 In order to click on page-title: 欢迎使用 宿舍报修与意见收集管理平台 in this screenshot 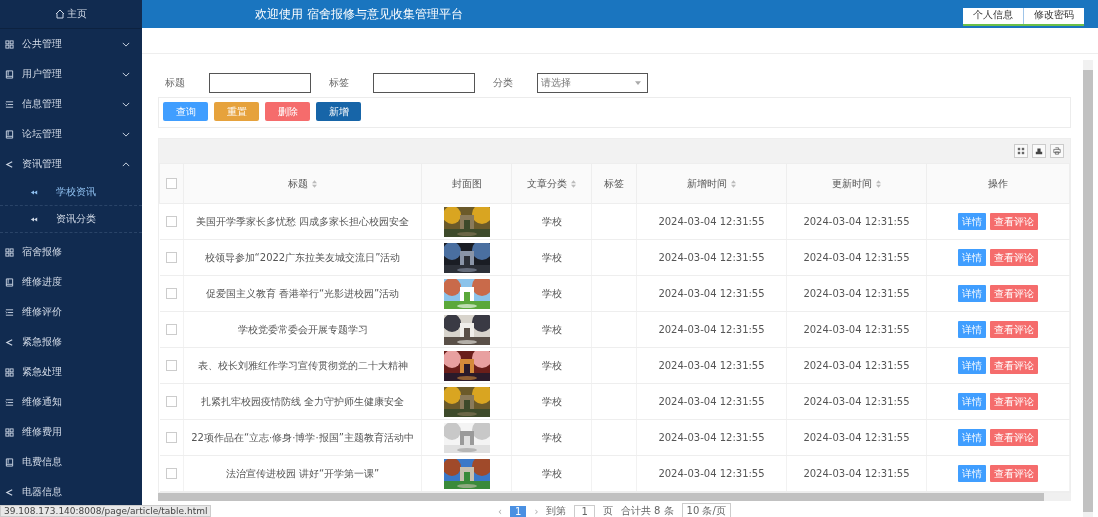, I will do `click(359, 14)`.